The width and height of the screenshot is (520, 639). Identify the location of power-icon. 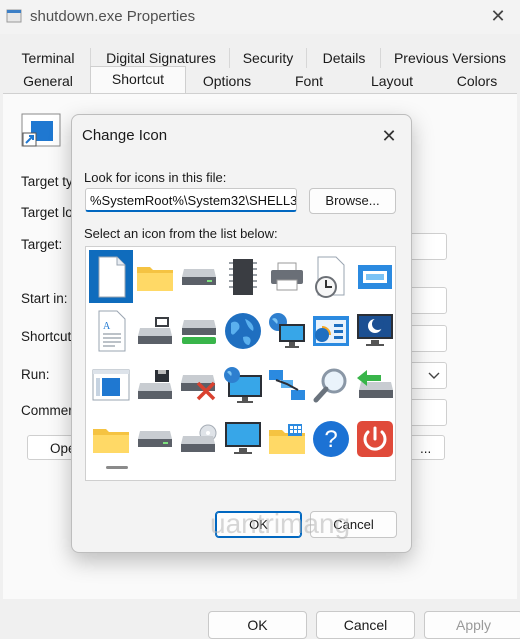
(374, 438).